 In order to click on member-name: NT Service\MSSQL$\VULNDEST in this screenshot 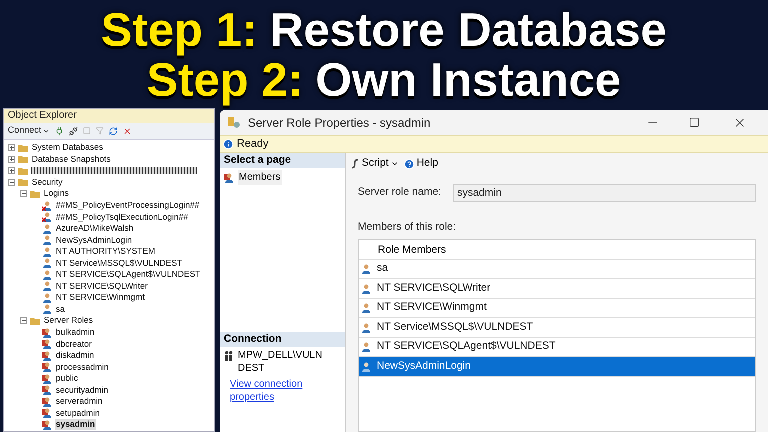, I will do `click(455, 327)`.